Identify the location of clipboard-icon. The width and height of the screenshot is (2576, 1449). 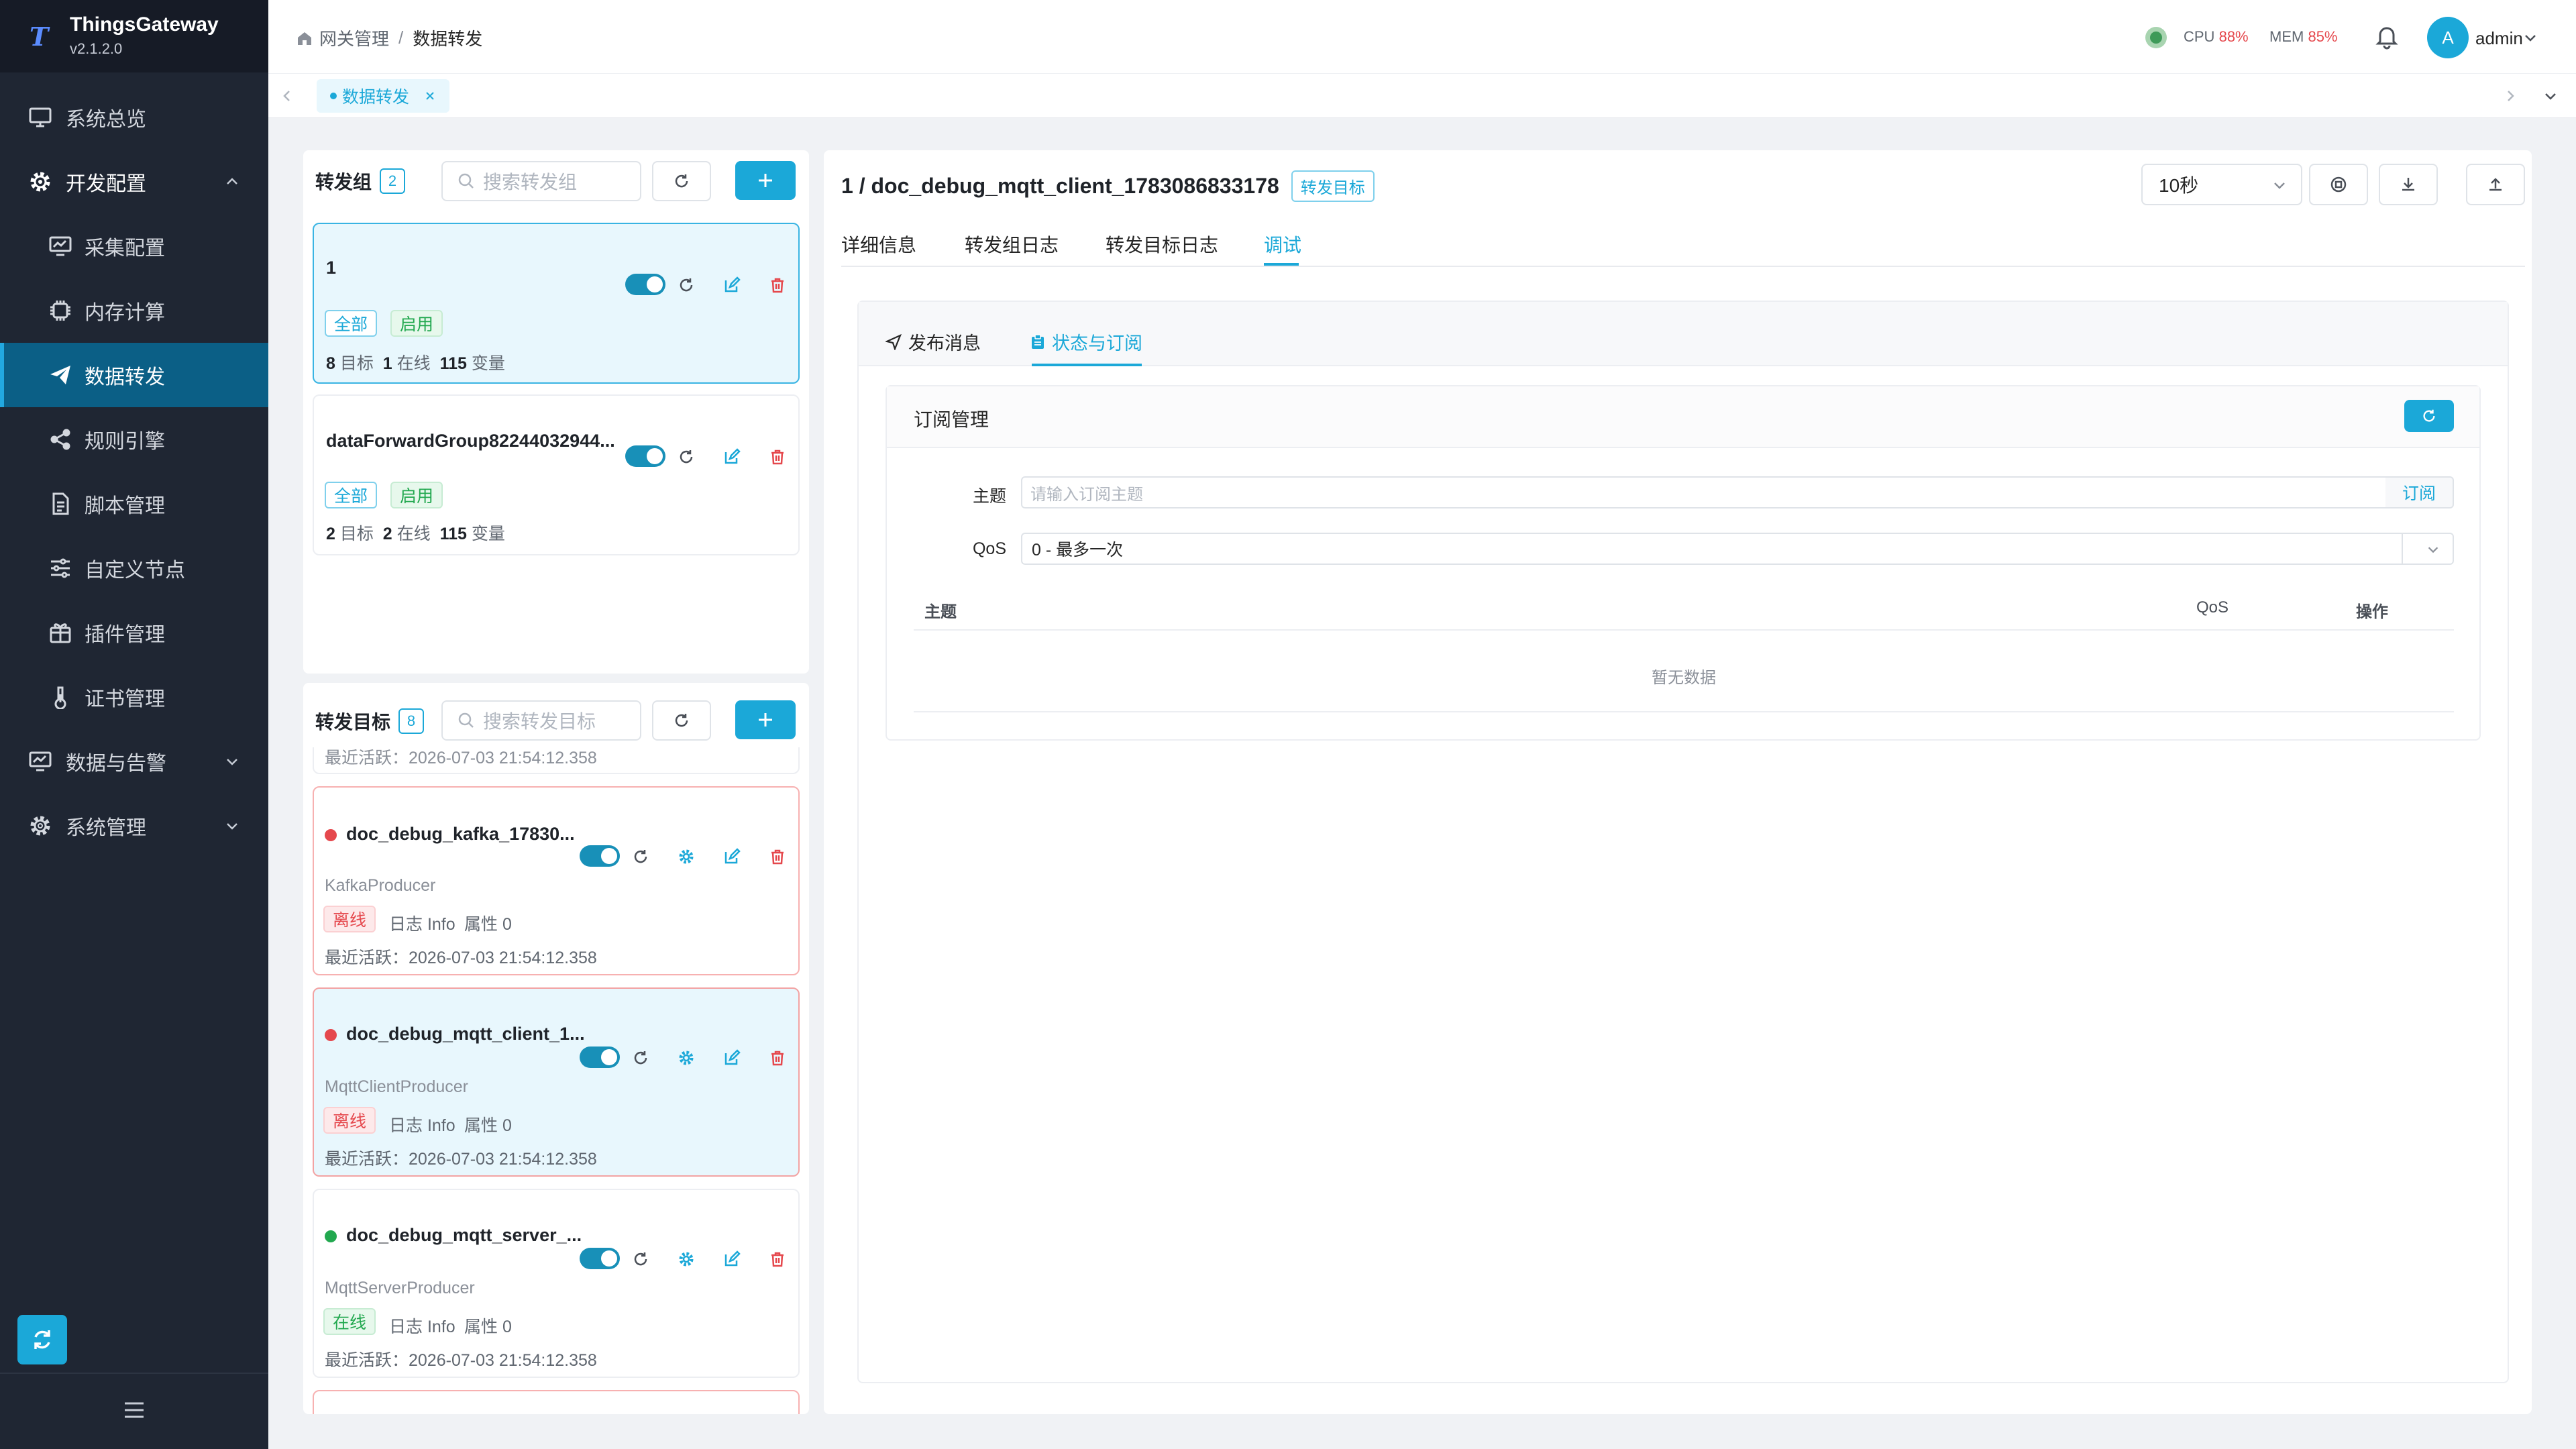
(1037, 341).